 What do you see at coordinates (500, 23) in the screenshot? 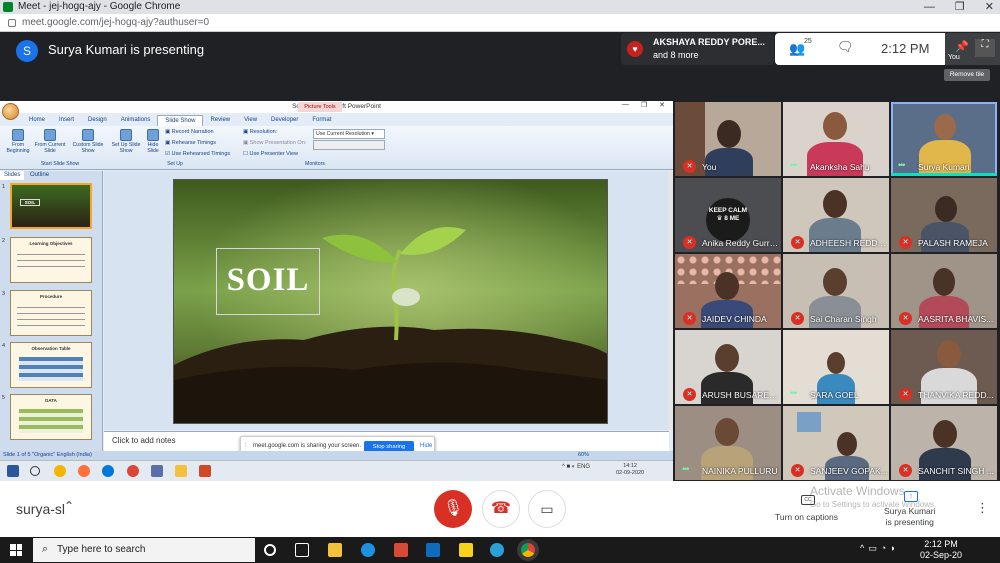
I see `address-bar: meet.google.com/jej-hogq-ajy?authuser=0` at bounding box center [500, 23].